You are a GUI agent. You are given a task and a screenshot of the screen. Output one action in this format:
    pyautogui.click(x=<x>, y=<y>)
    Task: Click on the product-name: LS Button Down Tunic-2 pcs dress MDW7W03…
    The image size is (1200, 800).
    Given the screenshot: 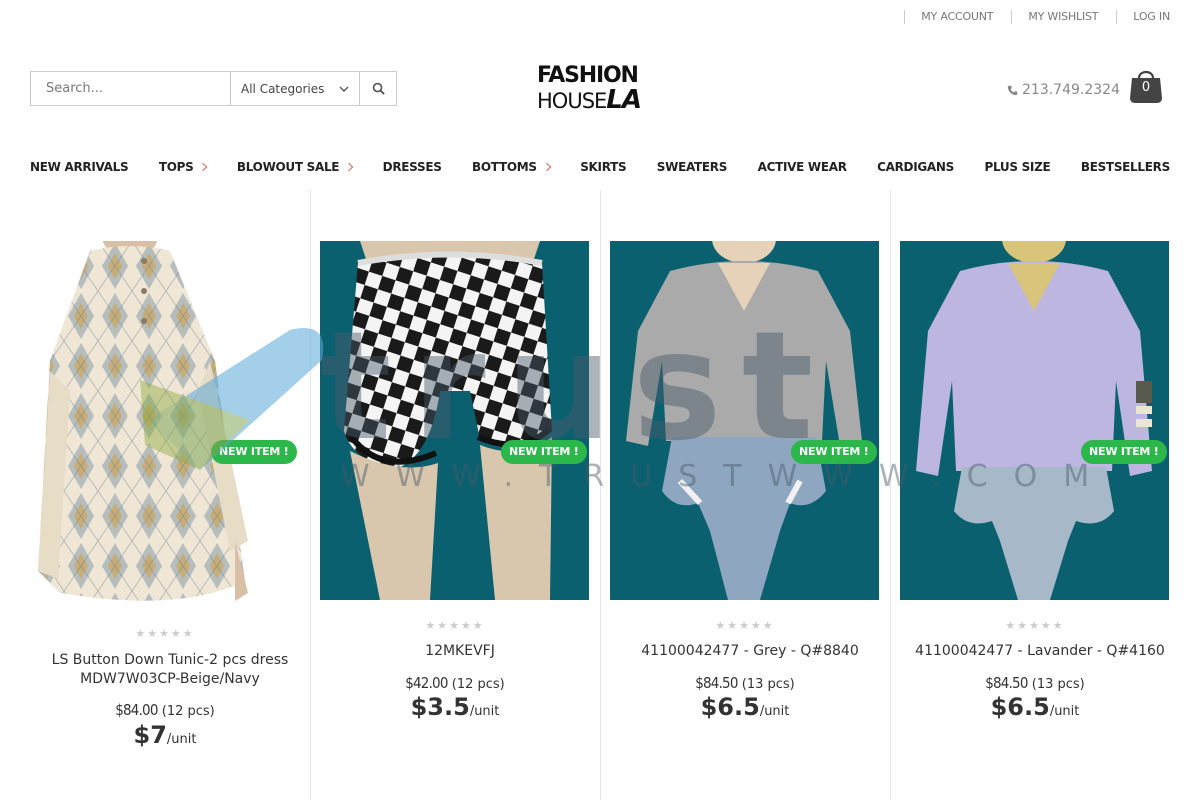 What is the action you would take?
    pyautogui.click(x=170, y=670)
    